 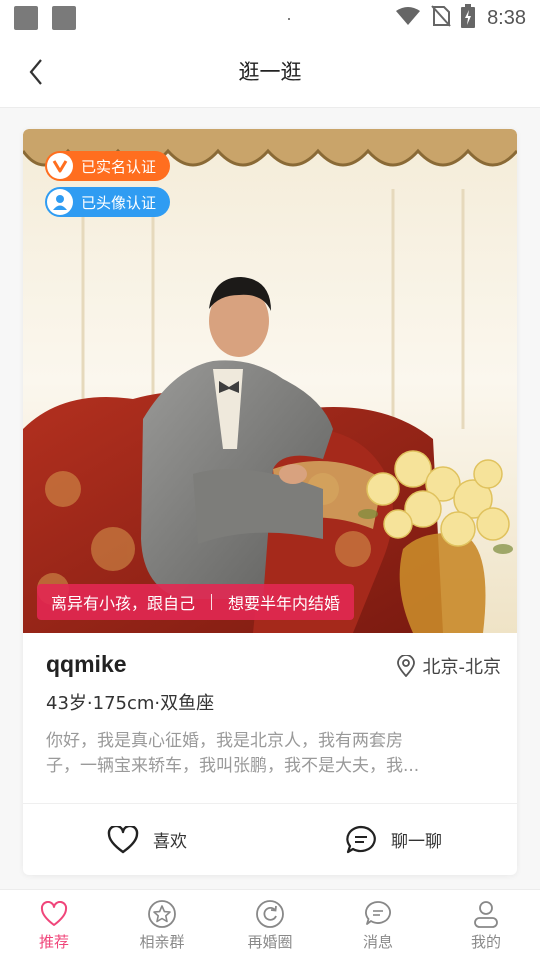 I want to click on tab-label: 消息, so click(x=377, y=942).